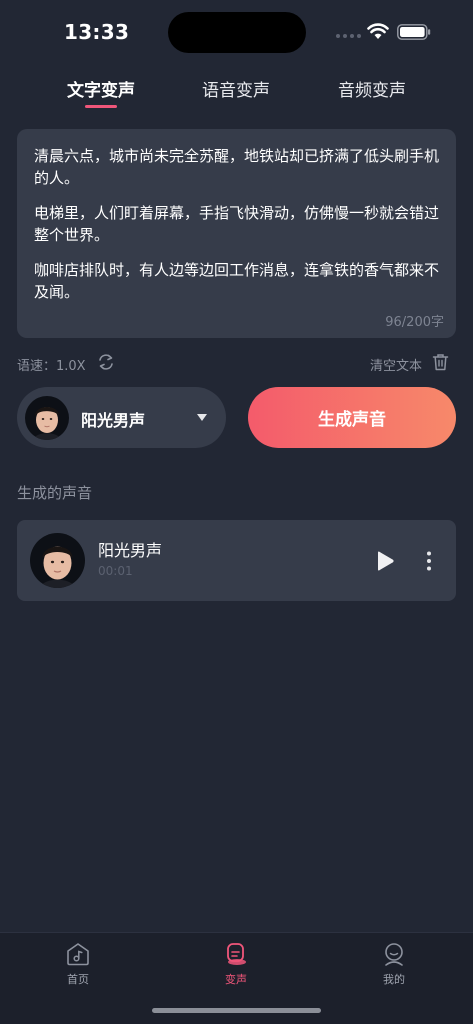 This screenshot has height=1024, width=473. What do you see at coordinates (113, 420) in the screenshot?
I see `selected-voice-name: 阳光男声` at bounding box center [113, 420].